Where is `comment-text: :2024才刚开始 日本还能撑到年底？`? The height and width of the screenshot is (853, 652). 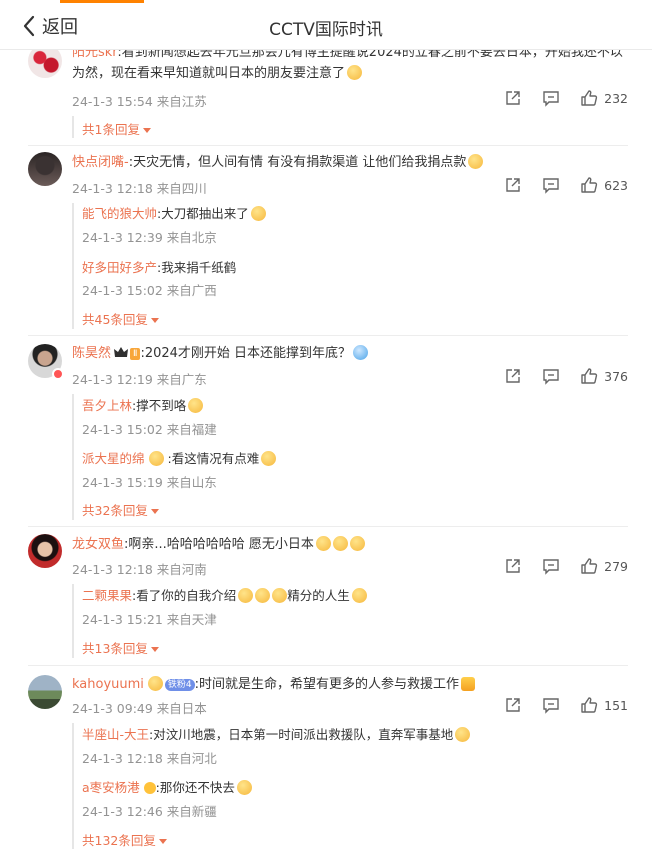 comment-text: :2024才刚开始 日本还能撑到年底？ is located at coordinates (246, 353).